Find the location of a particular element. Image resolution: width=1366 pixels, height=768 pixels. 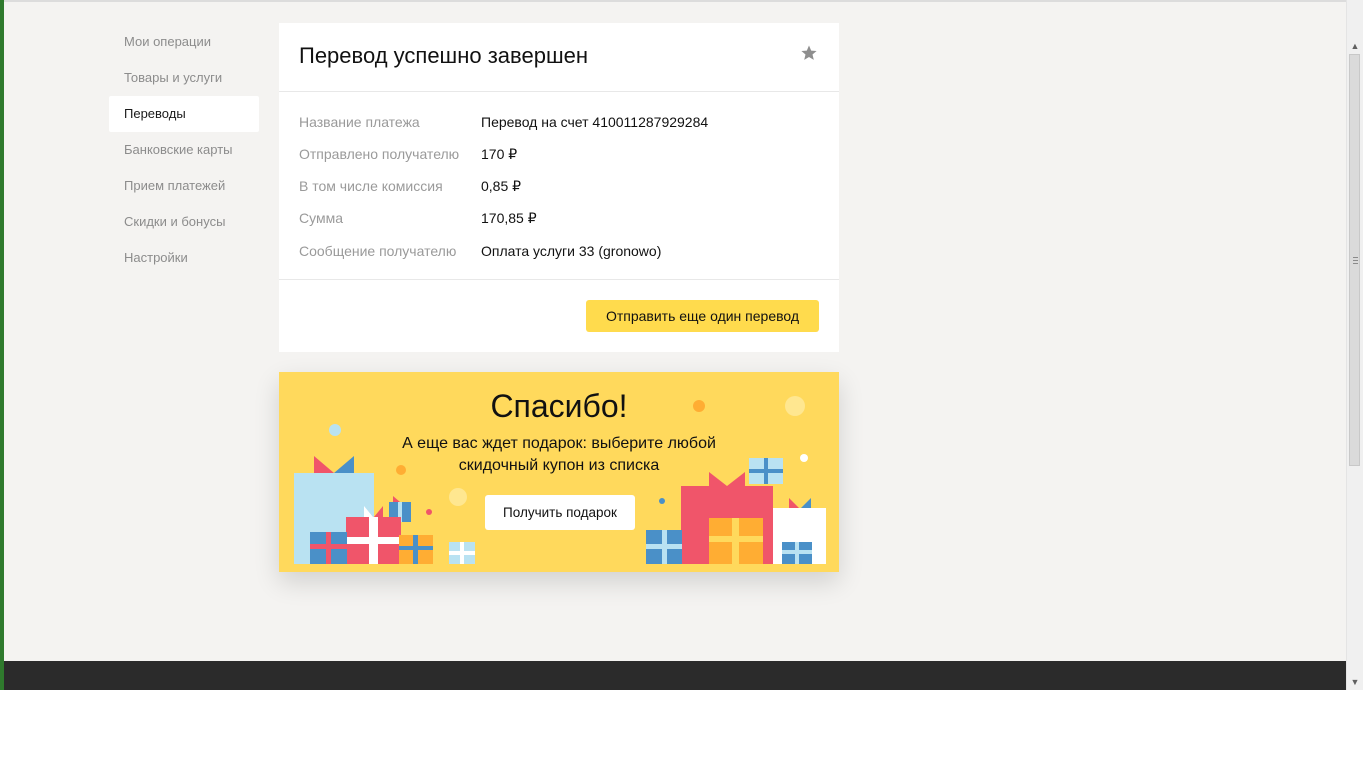

detail-label: Сумма is located at coordinates (321, 218).